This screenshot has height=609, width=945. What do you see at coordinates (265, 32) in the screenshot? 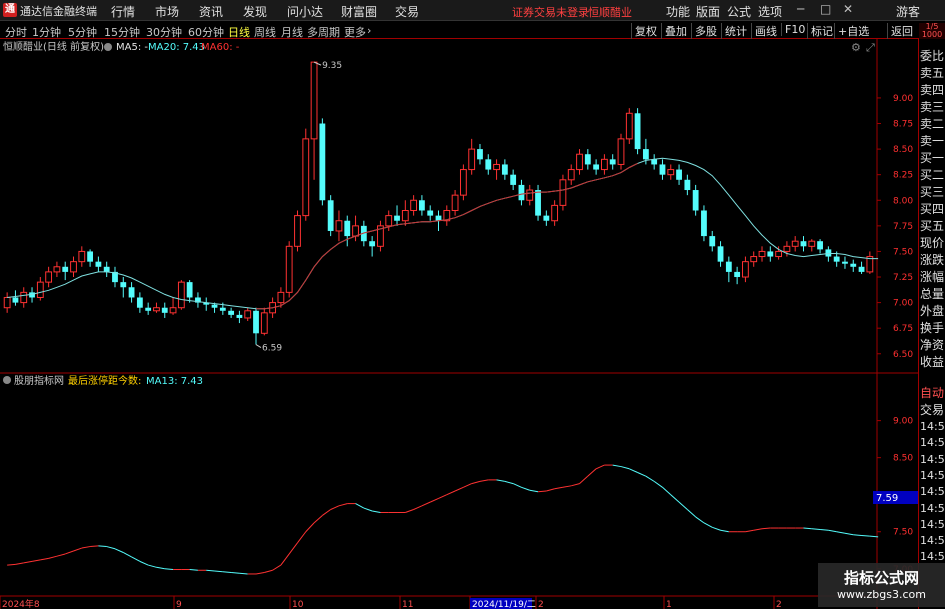
I see `period-tab-weekly: 周线` at bounding box center [265, 32].